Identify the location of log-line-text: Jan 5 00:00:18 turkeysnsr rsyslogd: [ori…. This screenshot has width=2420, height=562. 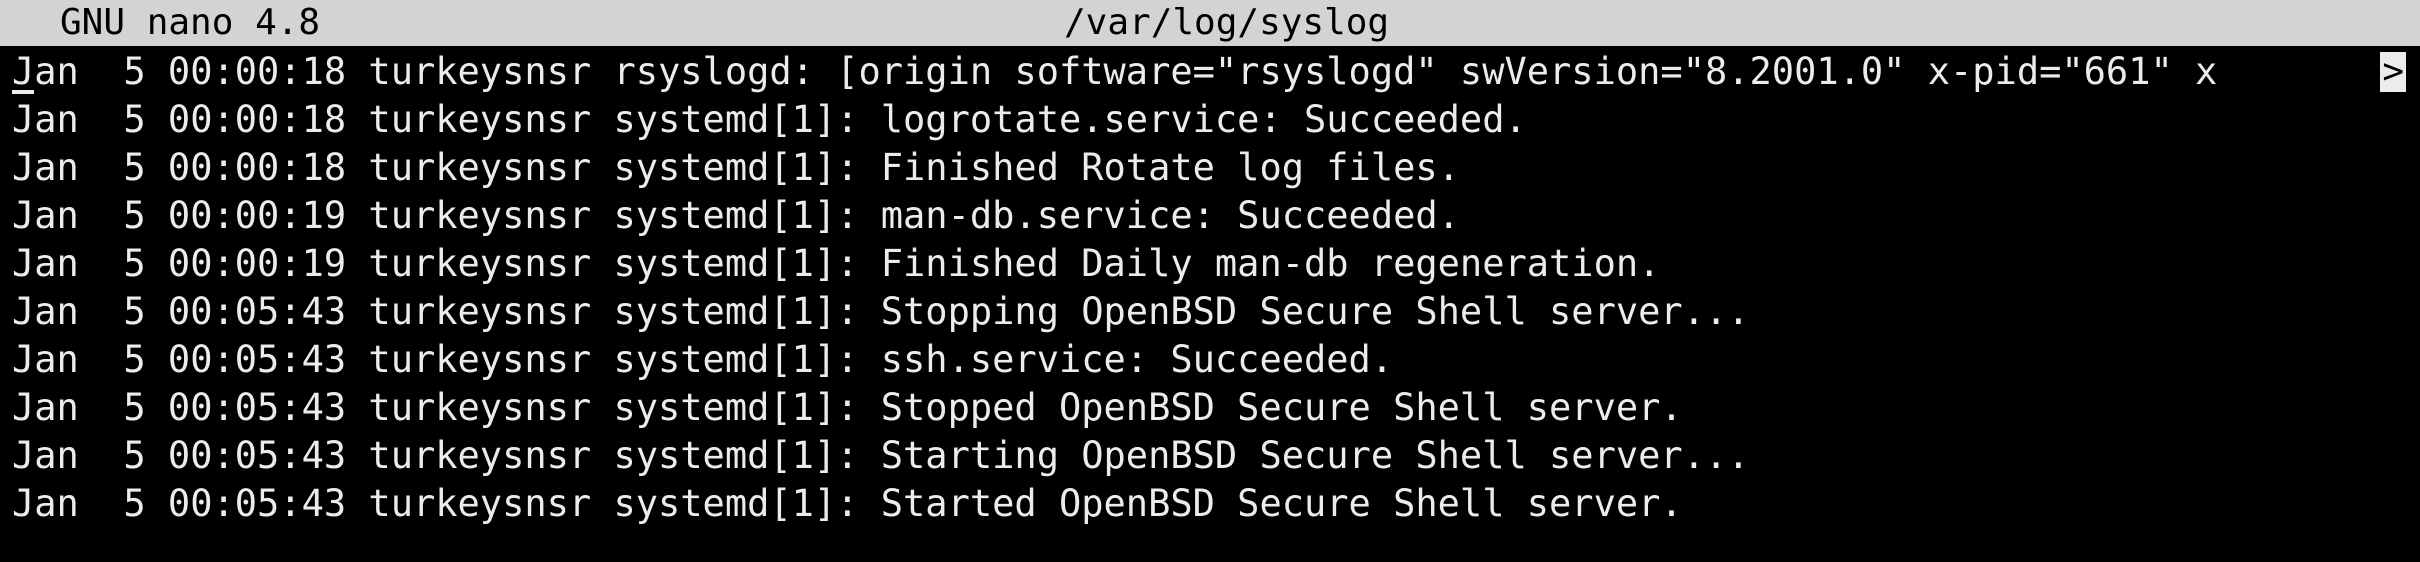
(1115, 71).